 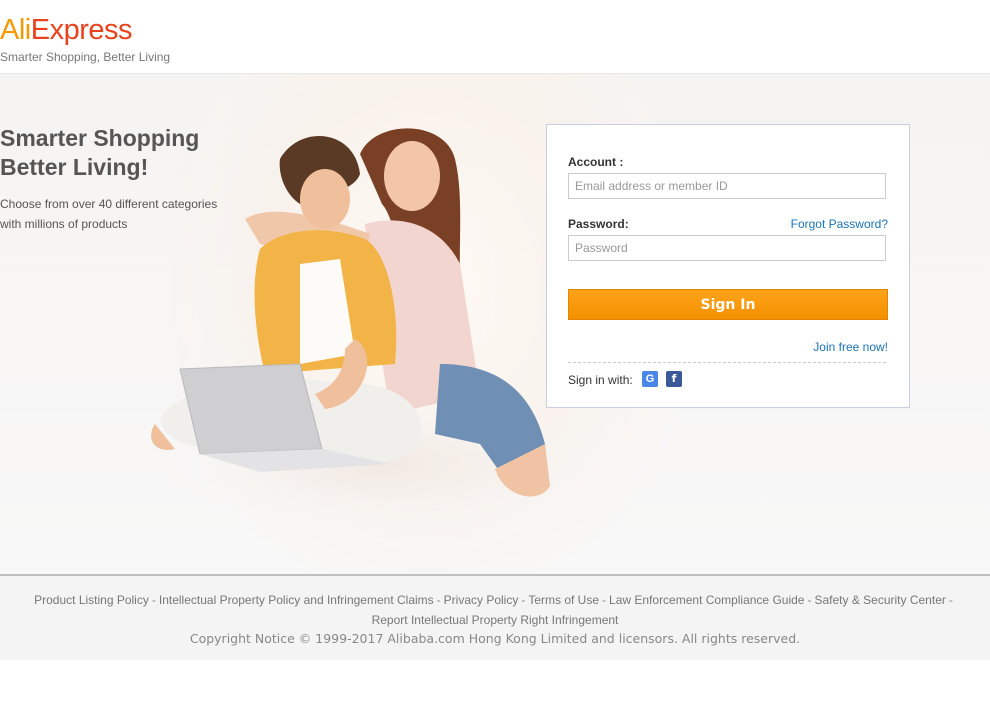 What do you see at coordinates (650, 379) in the screenshot?
I see `google-icon: G` at bounding box center [650, 379].